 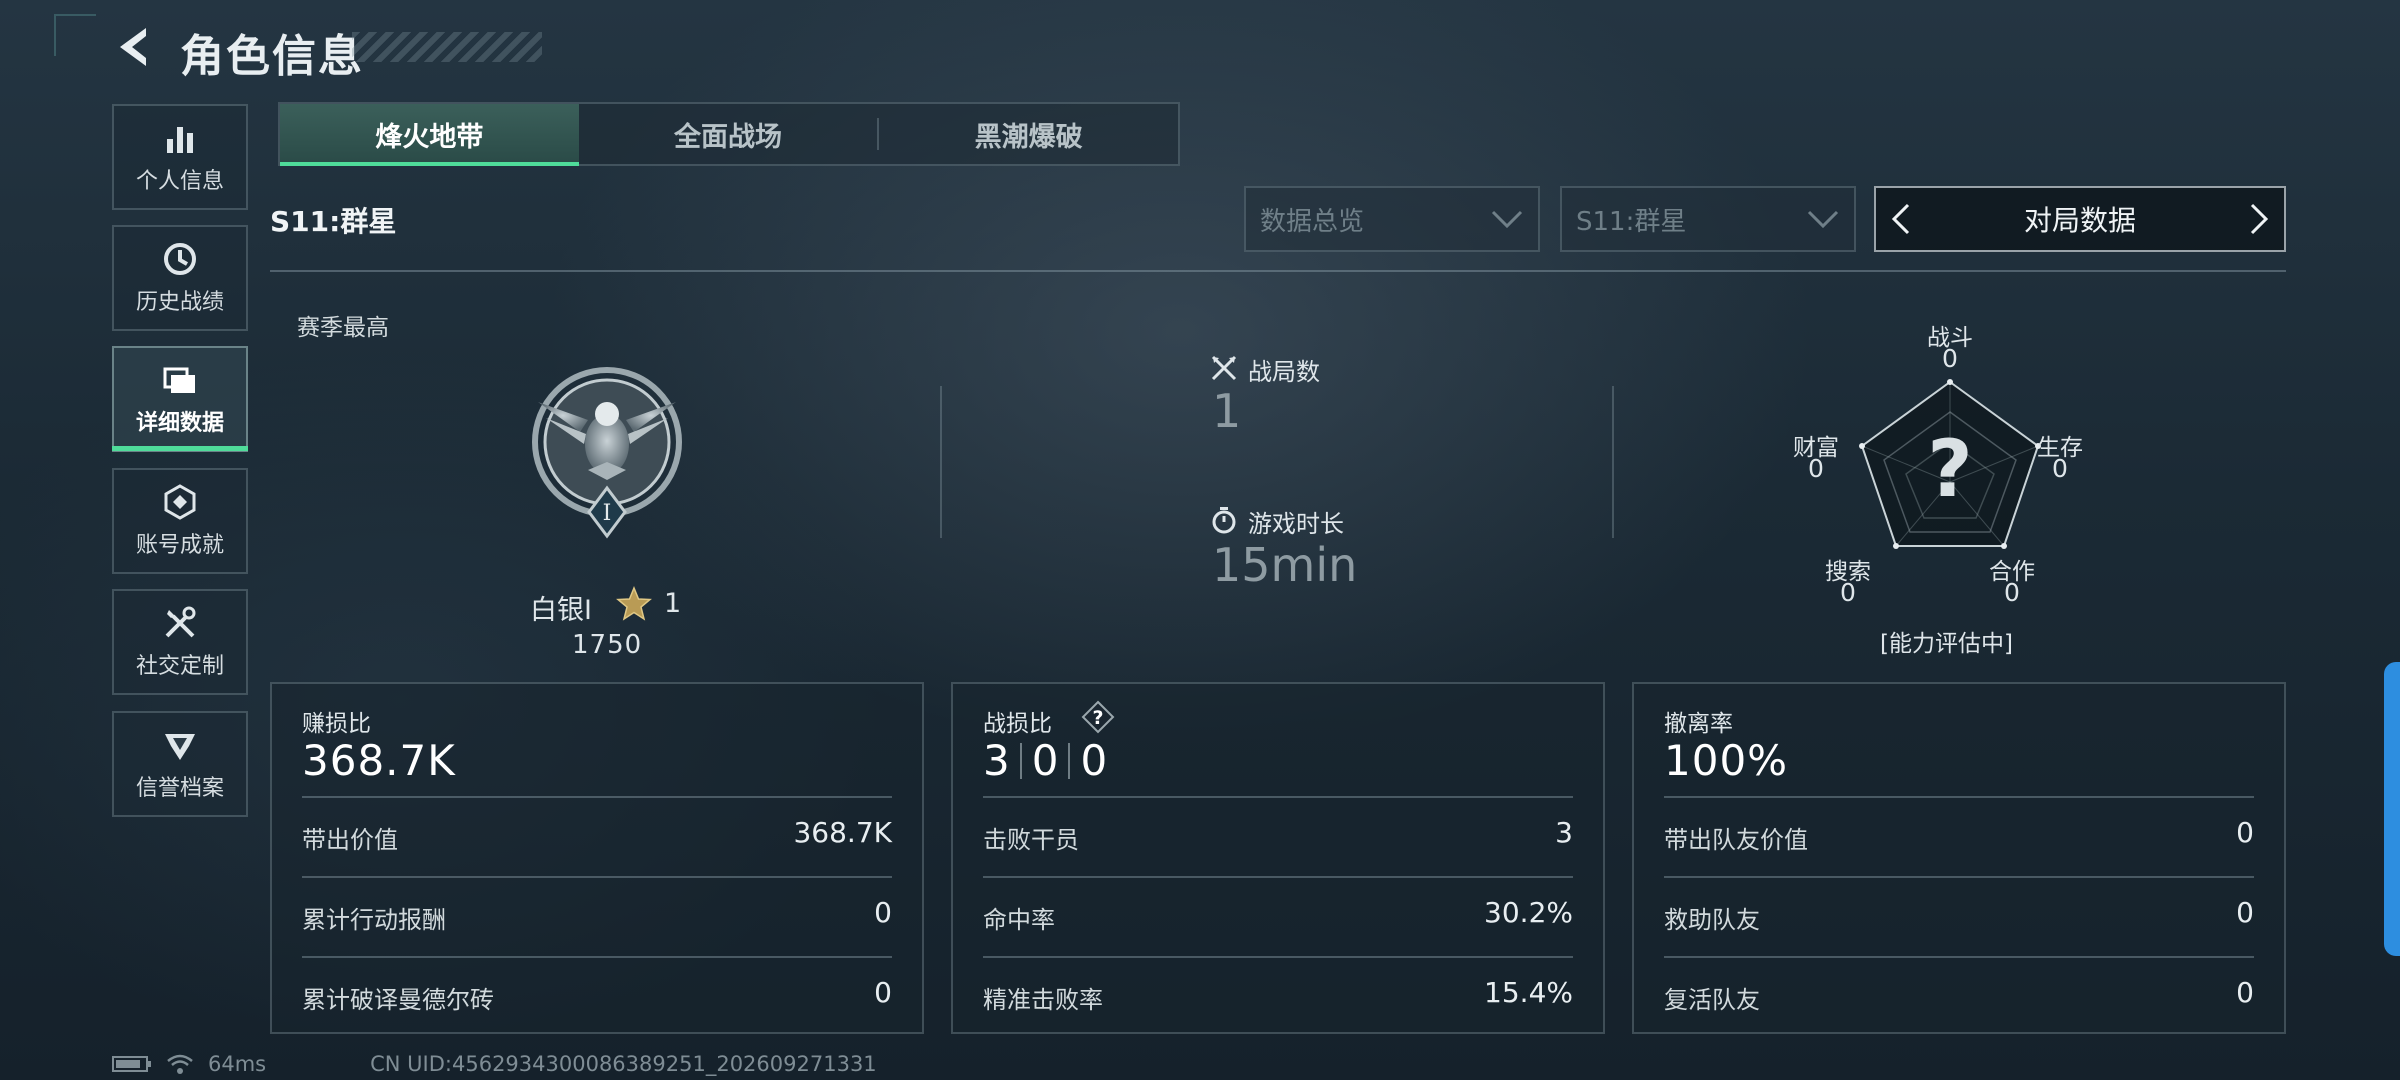 I want to click on radar-value-wealth: 0, so click(x=1816, y=468).